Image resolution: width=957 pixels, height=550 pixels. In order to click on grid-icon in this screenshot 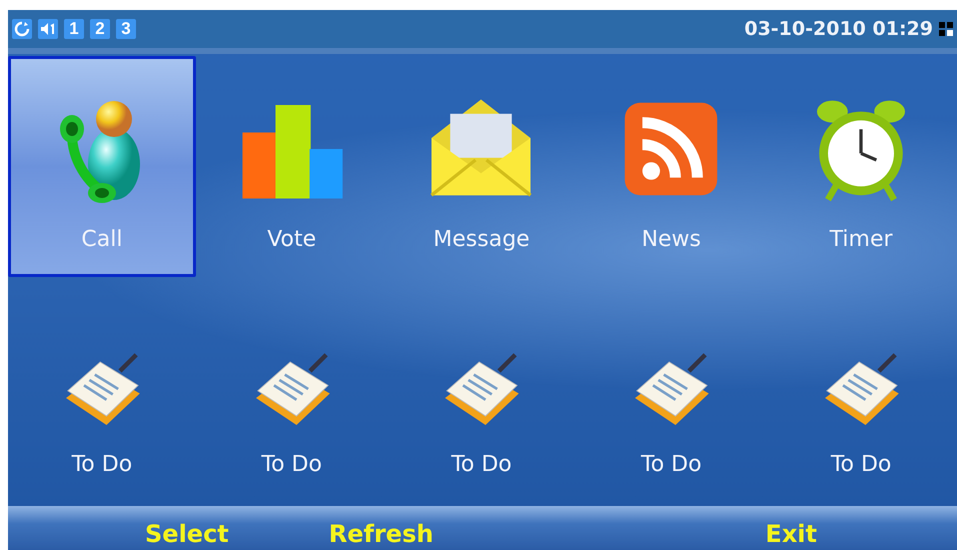, I will do `click(946, 29)`.